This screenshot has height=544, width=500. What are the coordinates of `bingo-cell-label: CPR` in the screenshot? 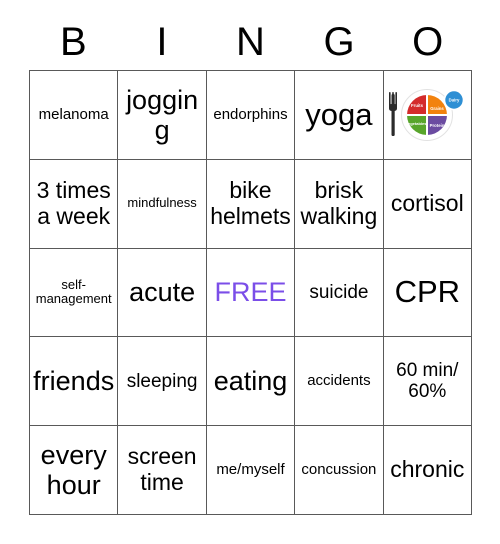 It's located at (427, 292).